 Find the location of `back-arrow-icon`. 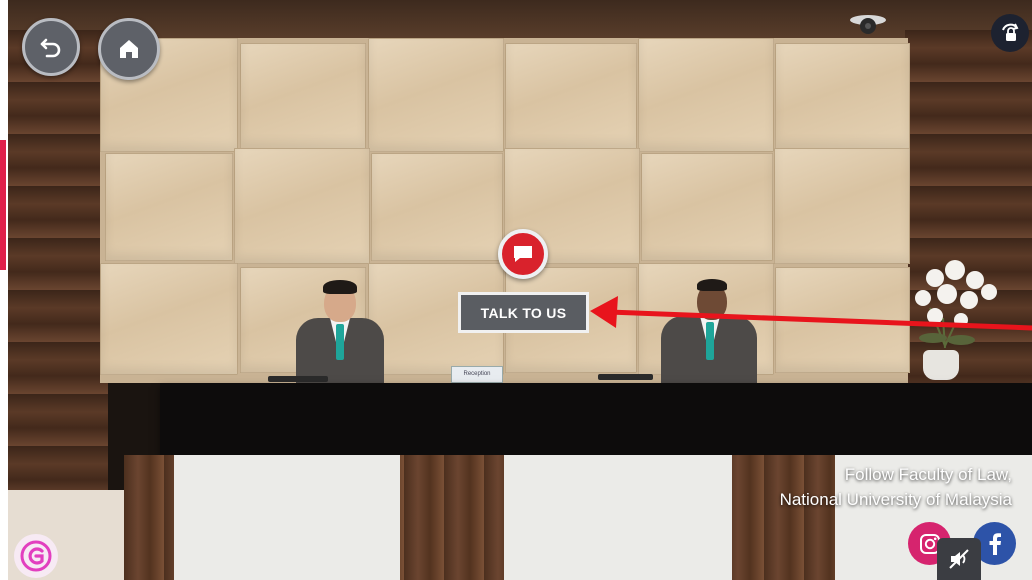

back-arrow-icon is located at coordinates (50, 48).